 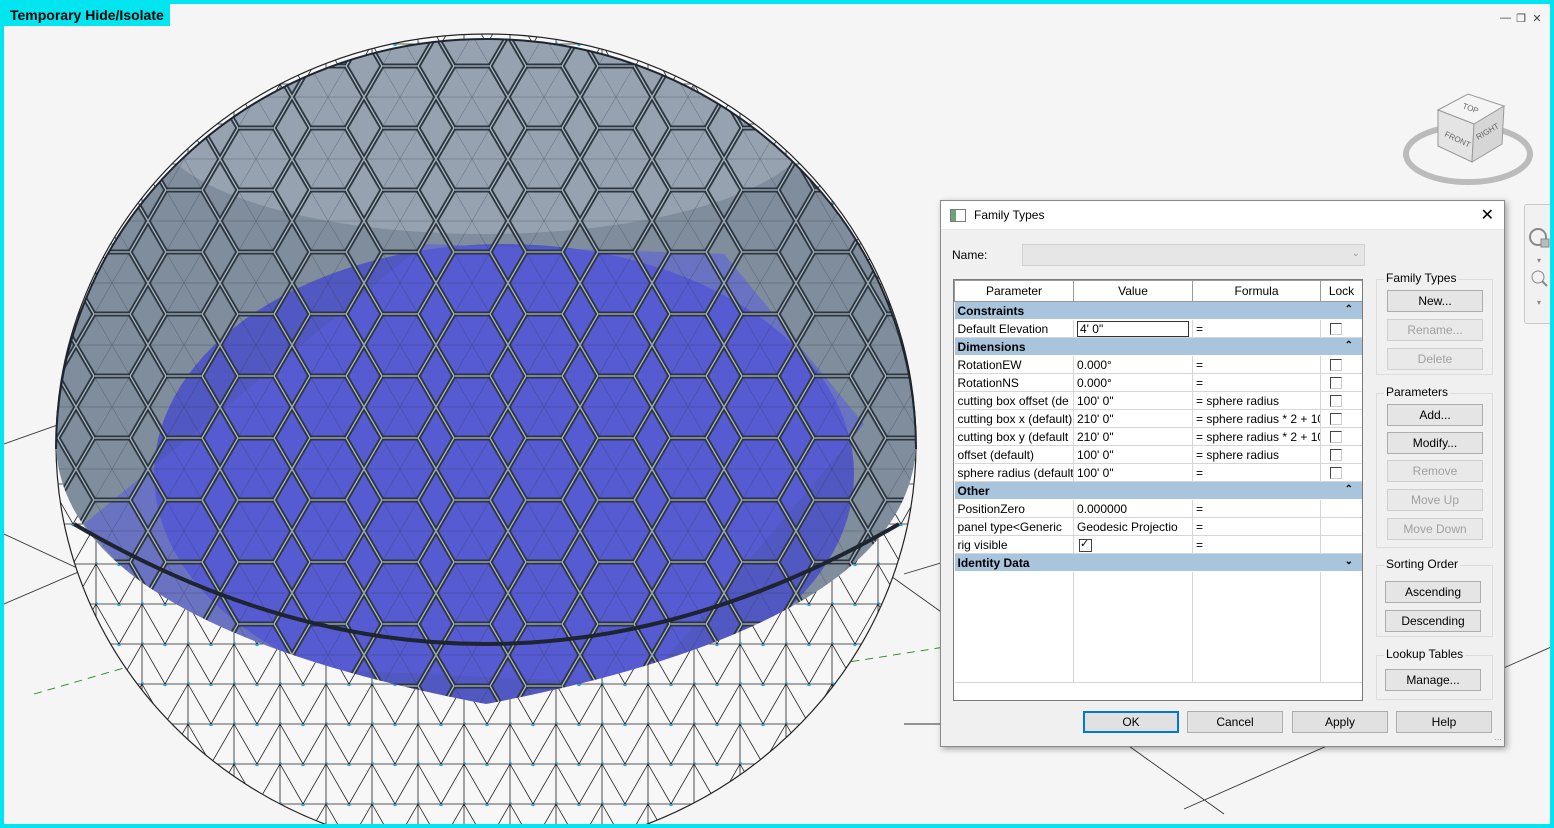 What do you see at coordinates (1537, 18) in the screenshot?
I see `close-icon: ✕` at bounding box center [1537, 18].